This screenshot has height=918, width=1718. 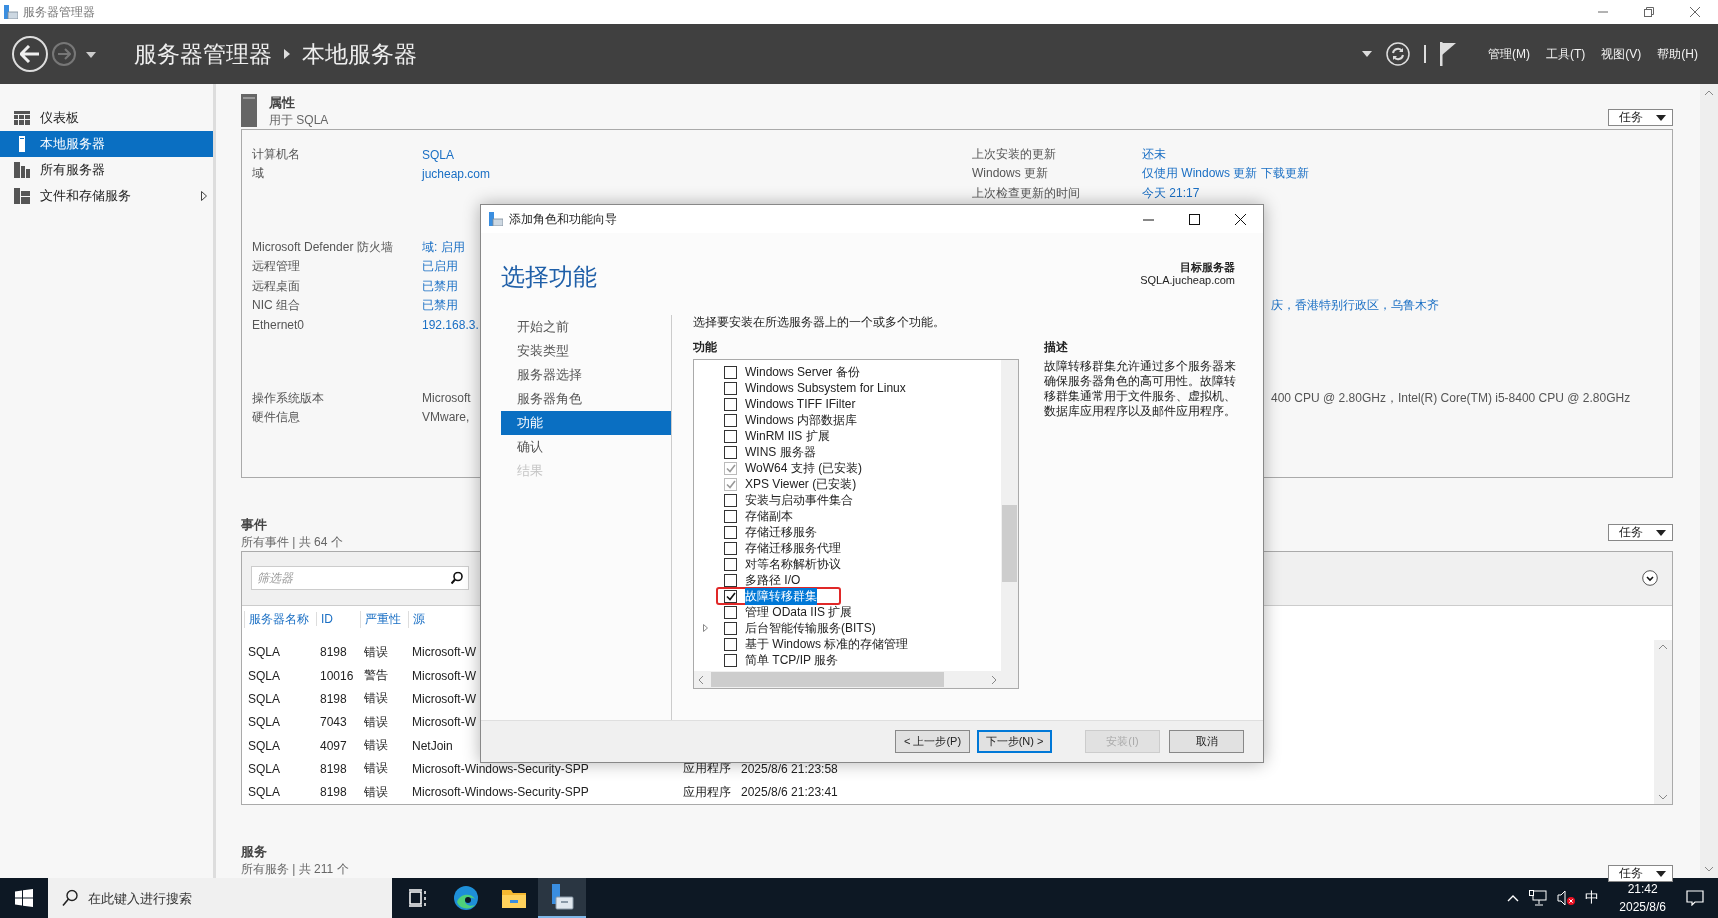 What do you see at coordinates (586, 375) in the screenshot?
I see `wizard-step: 服务器选择` at bounding box center [586, 375].